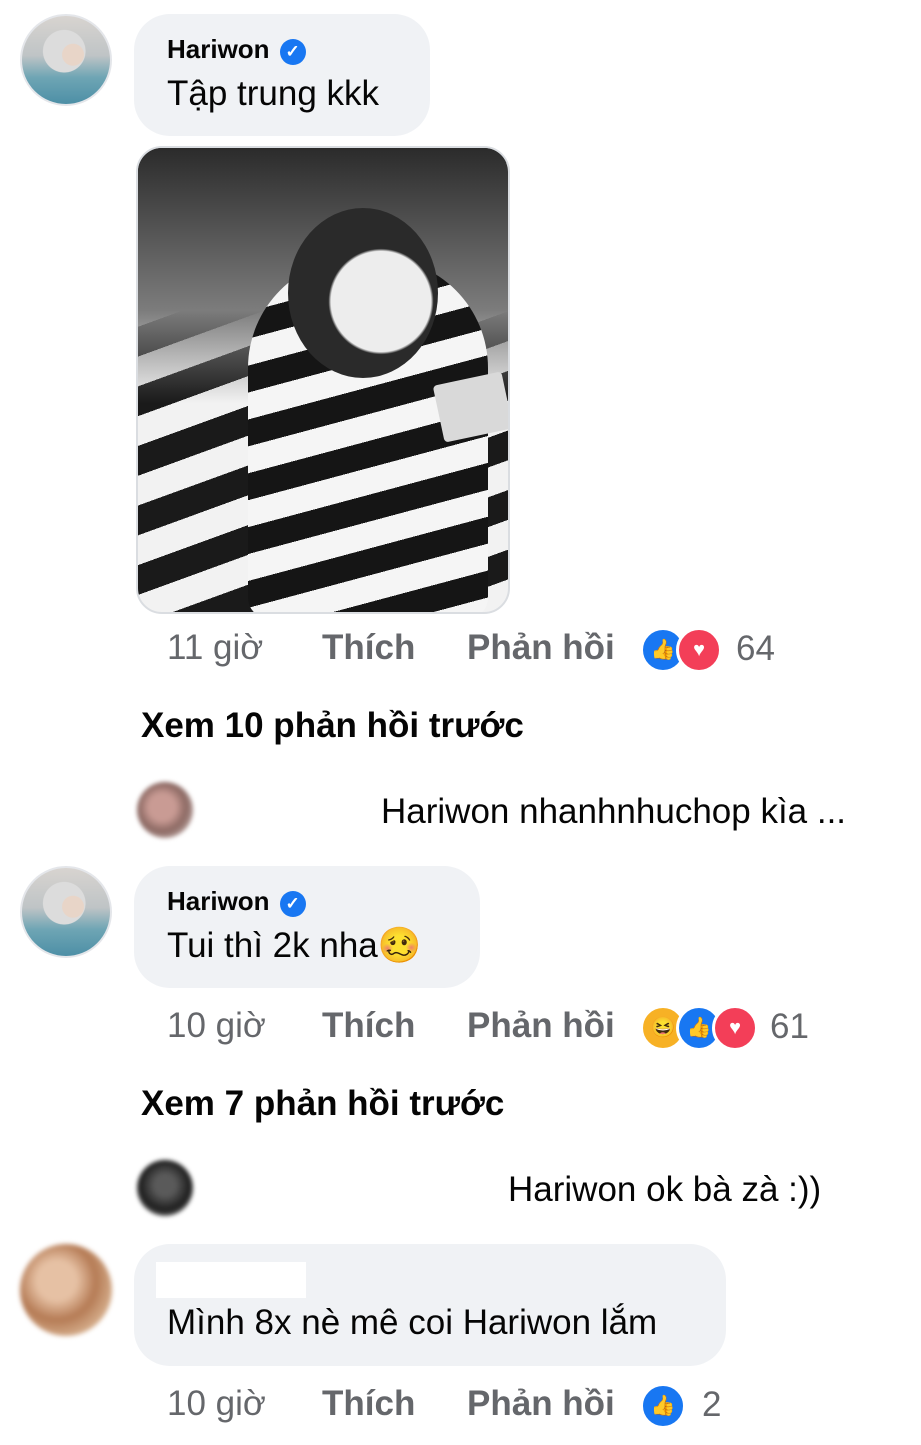  I want to click on view-previous-replies: Xem 10 phản hồi trước, so click(332, 726).